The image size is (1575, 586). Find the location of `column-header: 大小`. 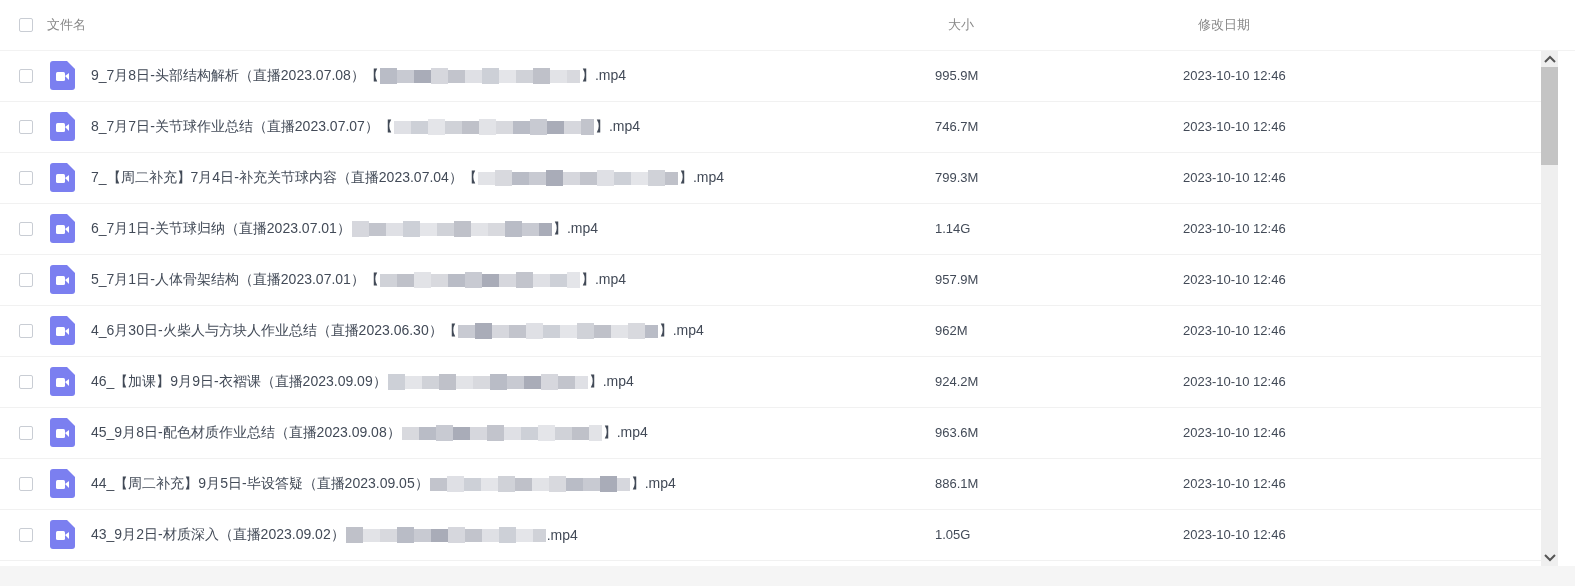

column-header: 大小 is located at coordinates (1073, 24).